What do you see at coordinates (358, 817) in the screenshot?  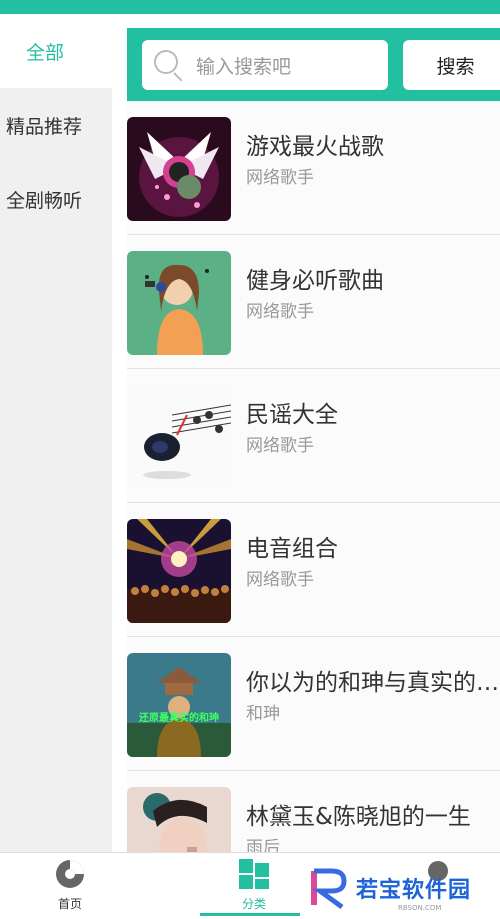 I see `album-title: 林黛玉&陈晓旭的一生` at bounding box center [358, 817].